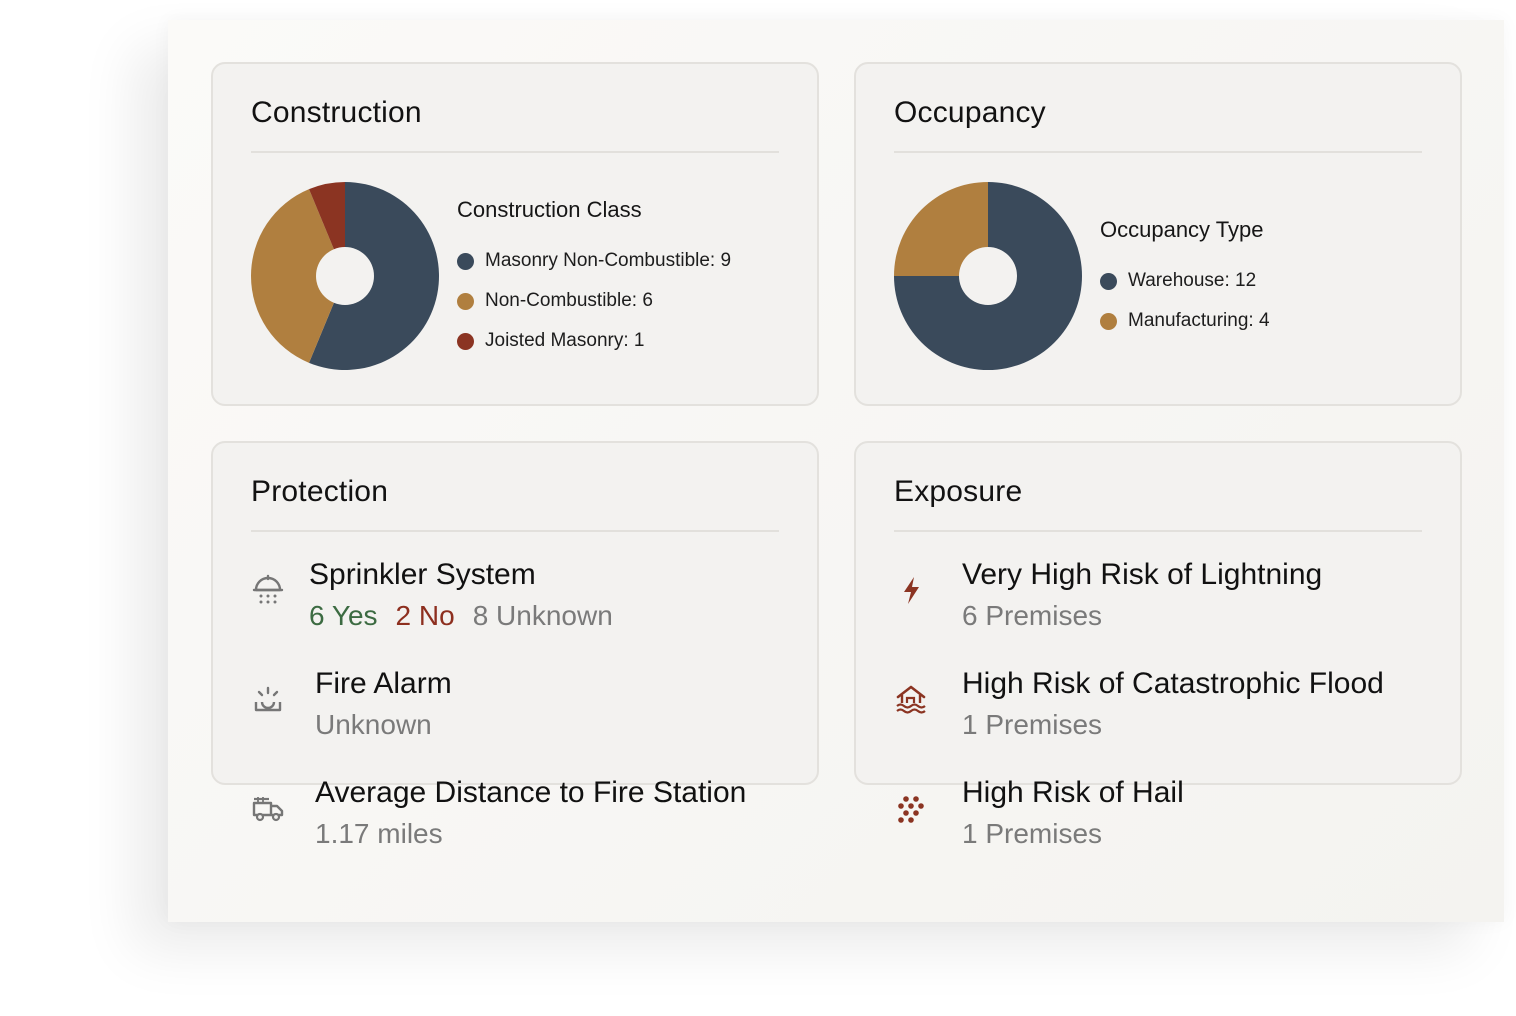 This screenshot has height=1016, width=1516. What do you see at coordinates (608, 260) in the screenshot?
I see `legend-label: Masonry Non-Combustible: 9` at bounding box center [608, 260].